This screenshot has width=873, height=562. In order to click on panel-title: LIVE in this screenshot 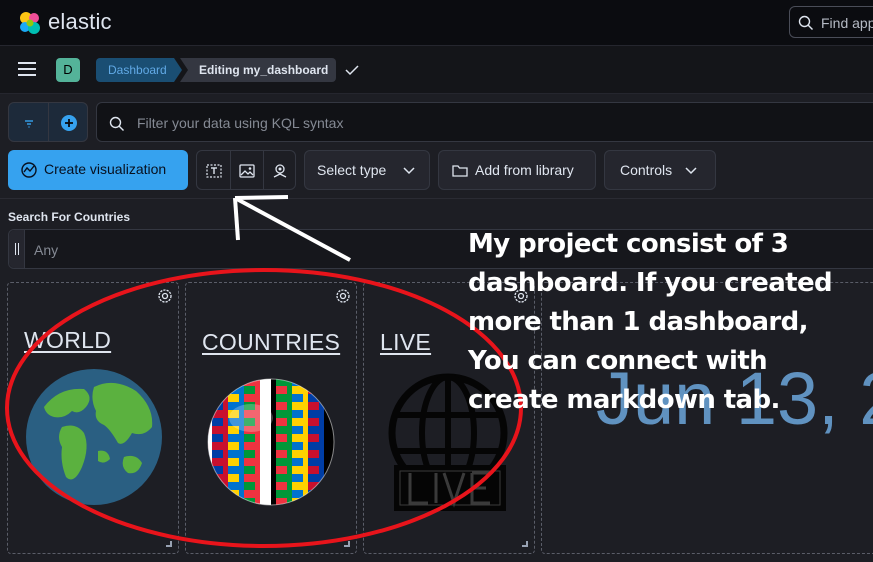, I will do `click(405, 342)`.